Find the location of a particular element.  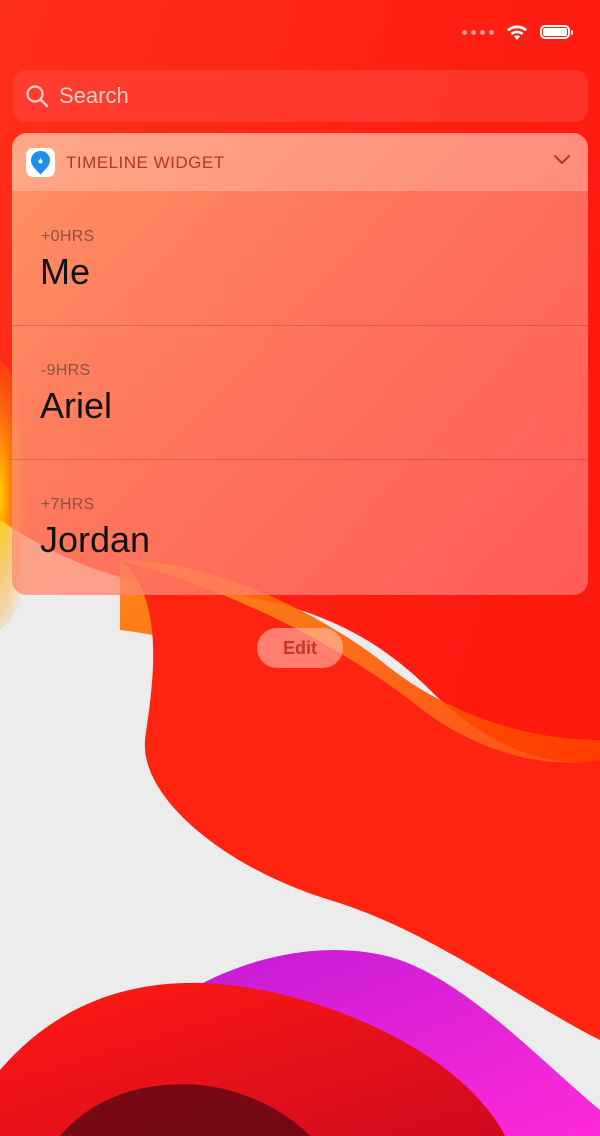

timeline-row-jordan: +7HRS Jordan is located at coordinates (300, 526).